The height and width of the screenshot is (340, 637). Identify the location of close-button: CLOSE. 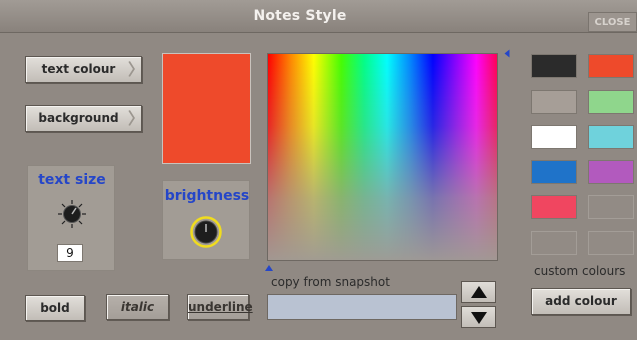
(612, 22).